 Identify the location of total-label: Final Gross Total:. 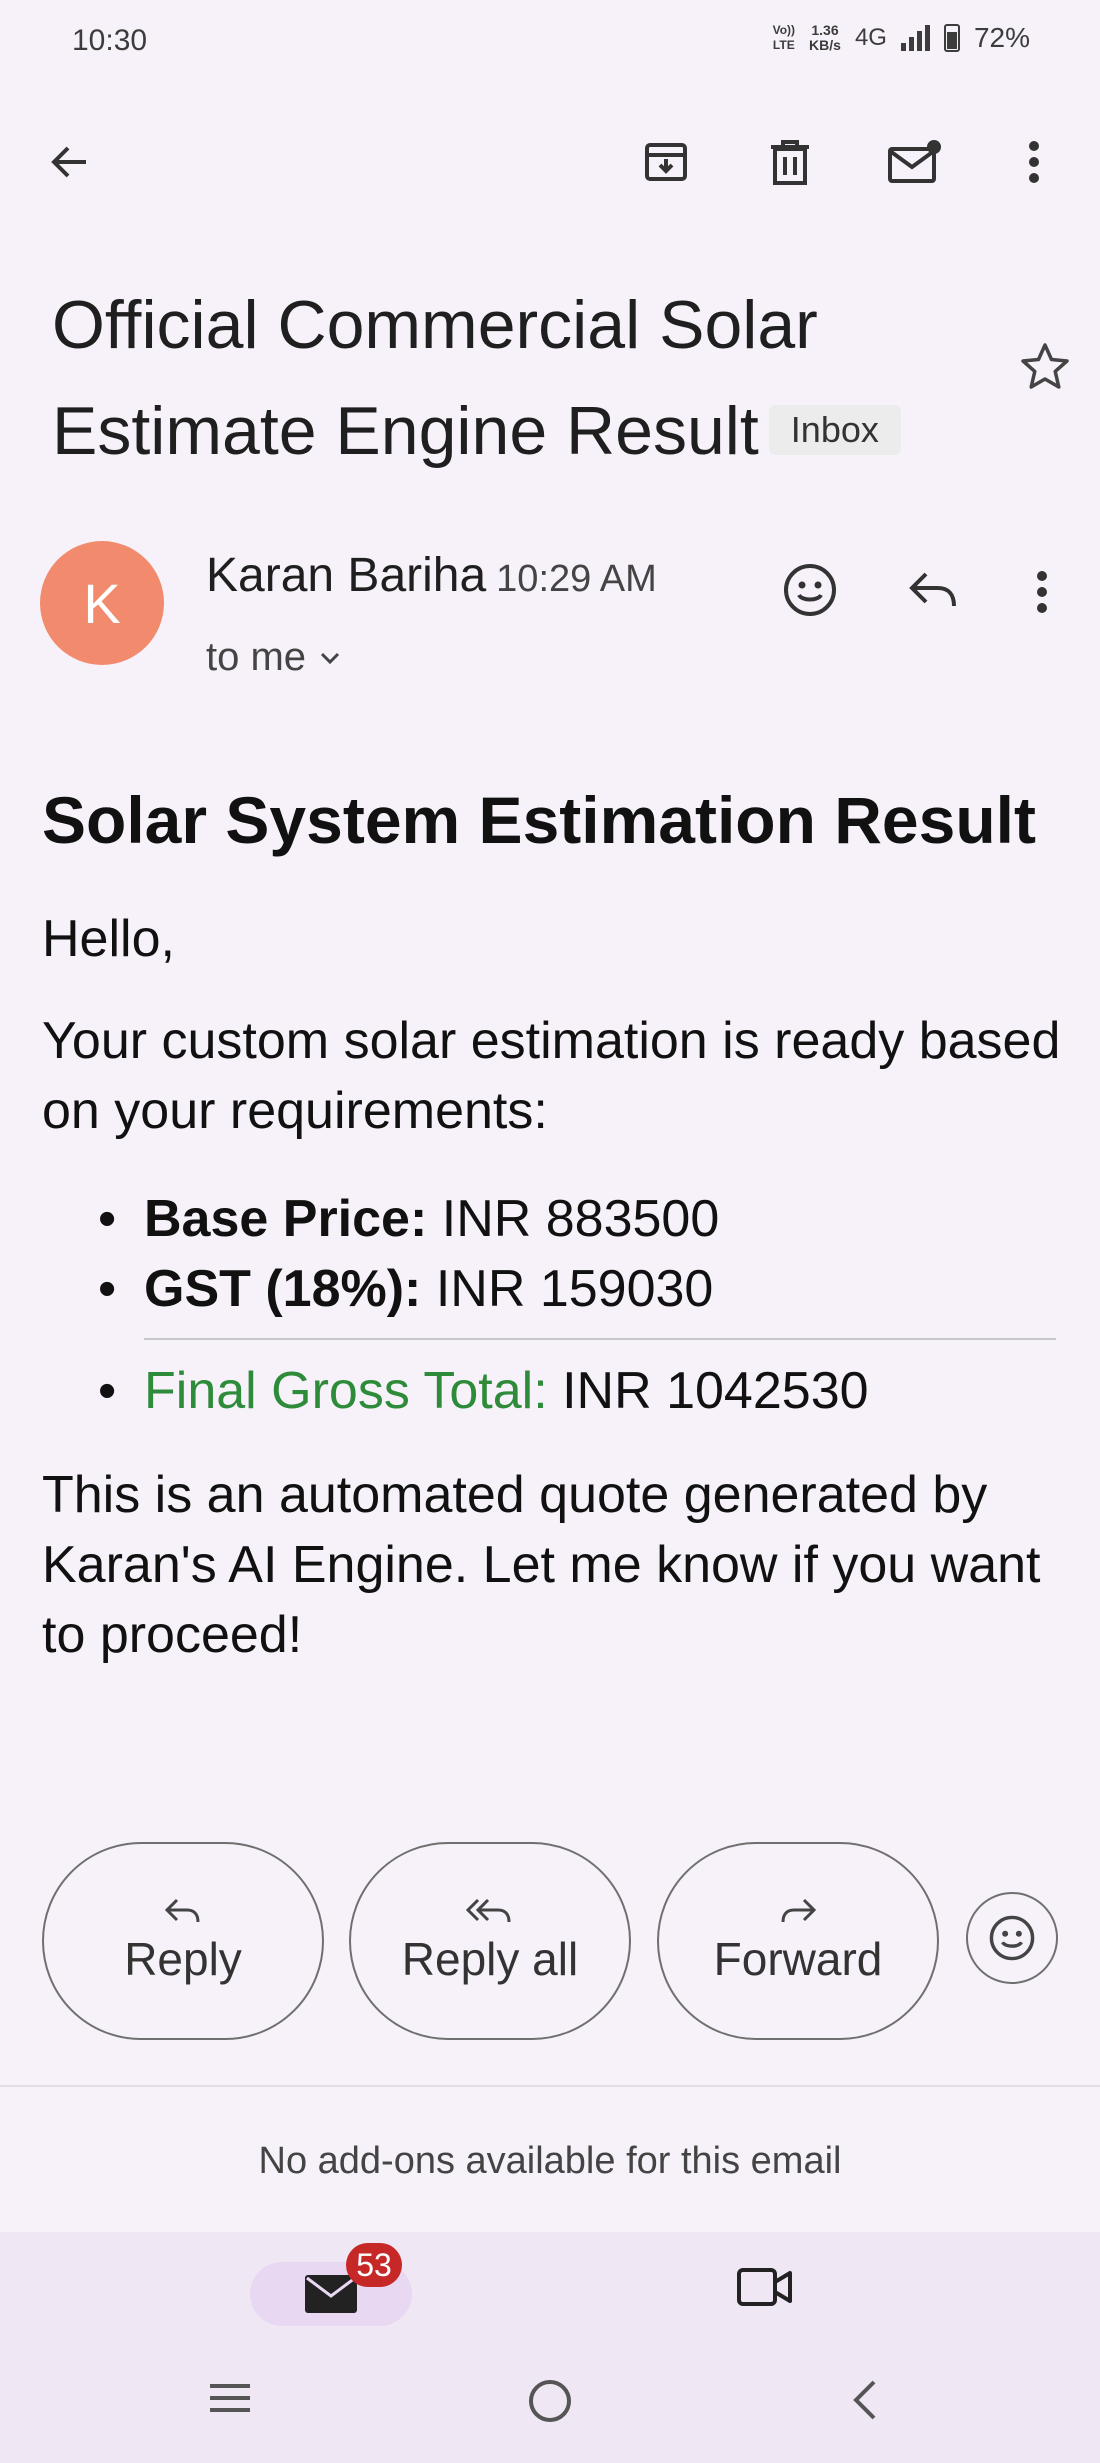
(346, 1391).